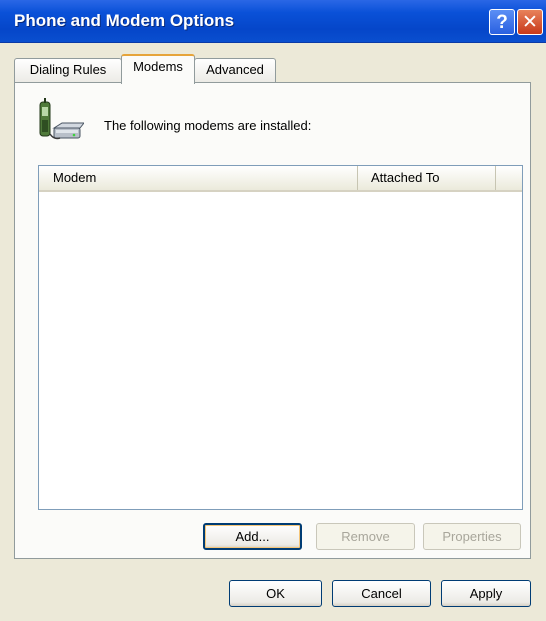  I want to click on tab-dialing-rules: Dialing Rules, so click(68, 70).